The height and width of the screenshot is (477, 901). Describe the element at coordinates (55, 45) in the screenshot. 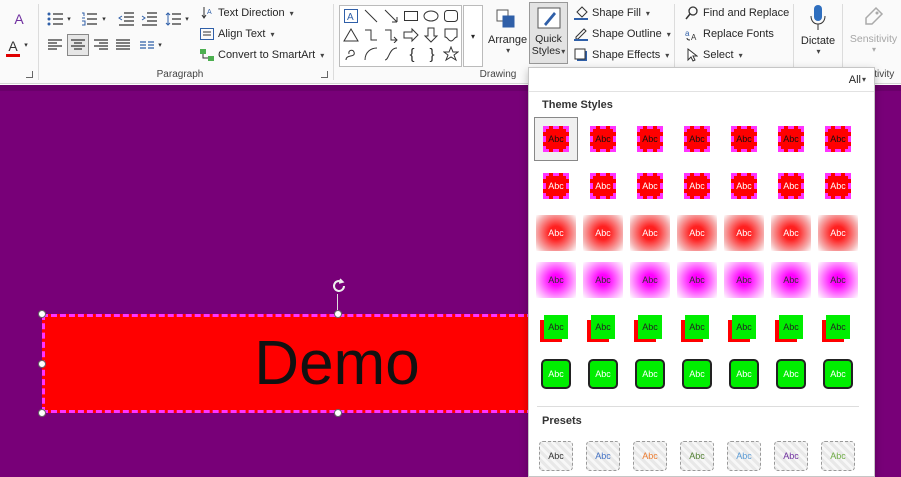

I see `align-left-icon` at that location.